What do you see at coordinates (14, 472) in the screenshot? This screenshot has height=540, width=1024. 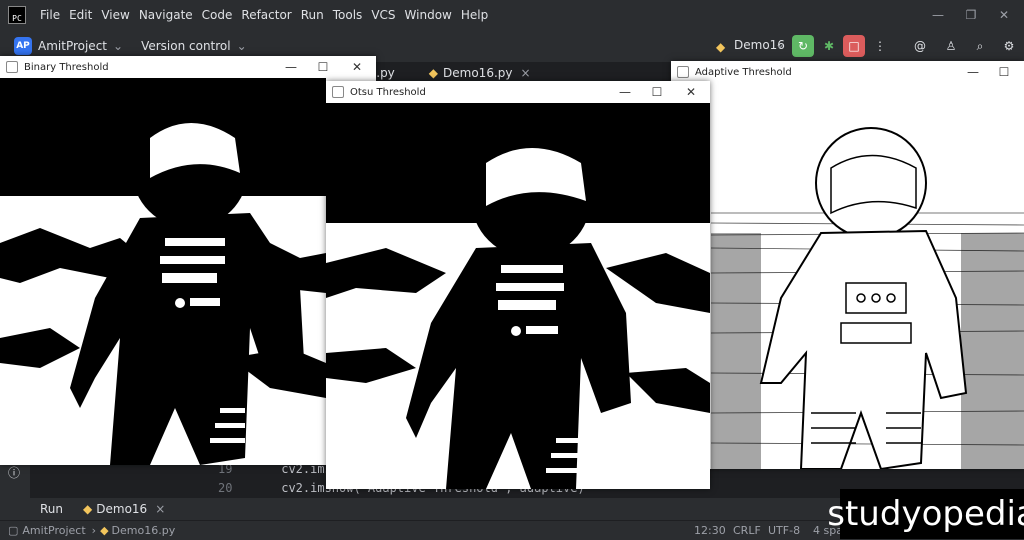 I see `problems-icon: ⓘ` at bounding box center [14, 472].